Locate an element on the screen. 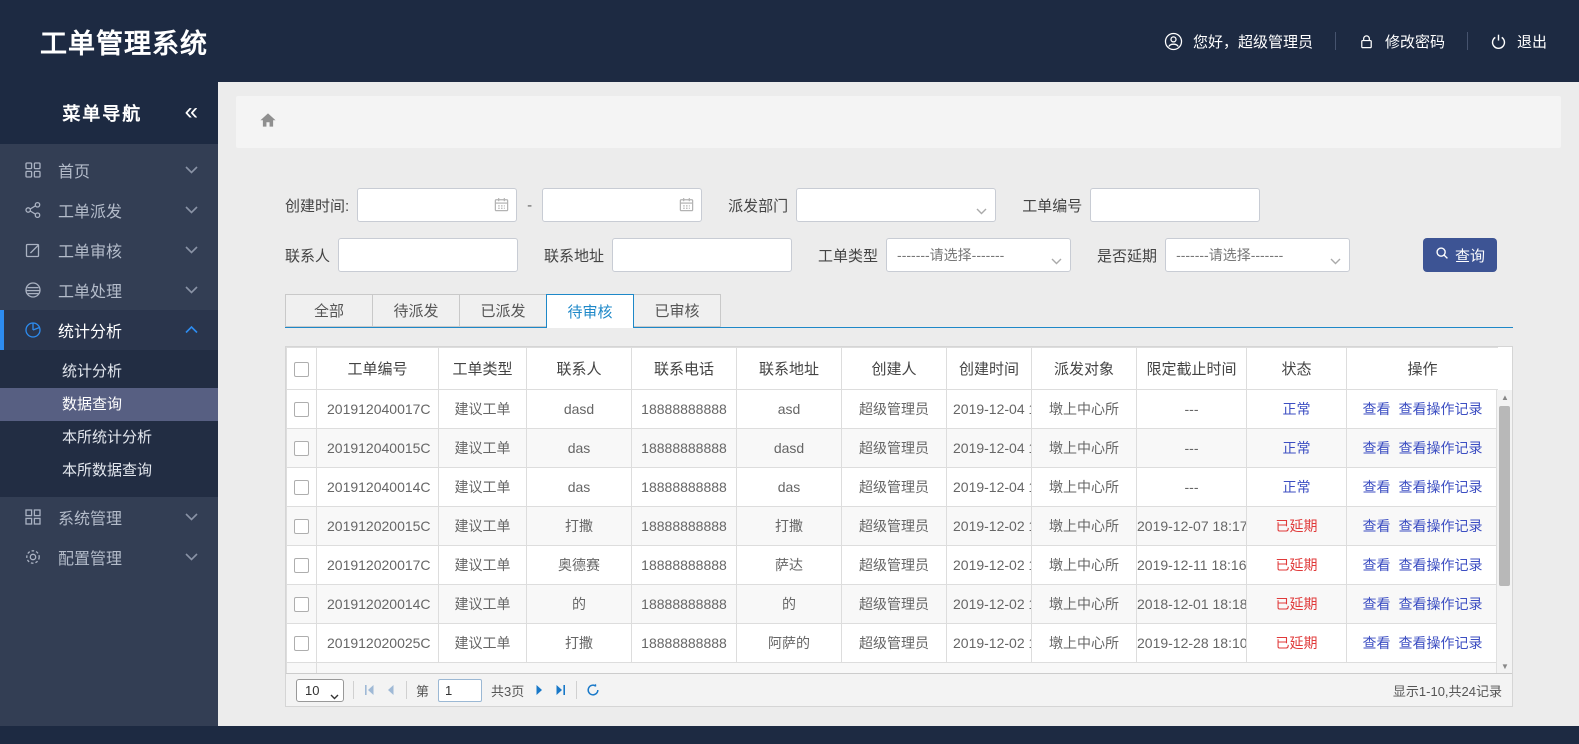  lock-icon is located at coordinates (1366, 41).